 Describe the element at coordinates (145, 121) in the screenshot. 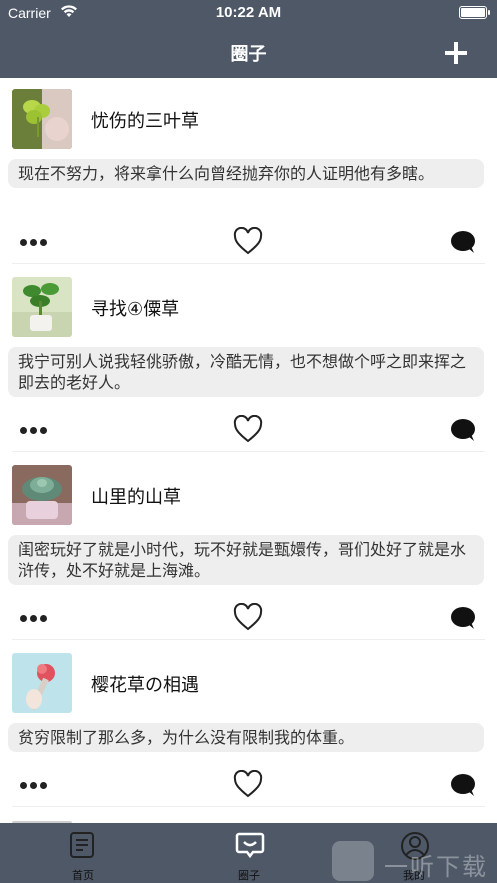

I see `post-title: 忧伤的三叶草` at that location.